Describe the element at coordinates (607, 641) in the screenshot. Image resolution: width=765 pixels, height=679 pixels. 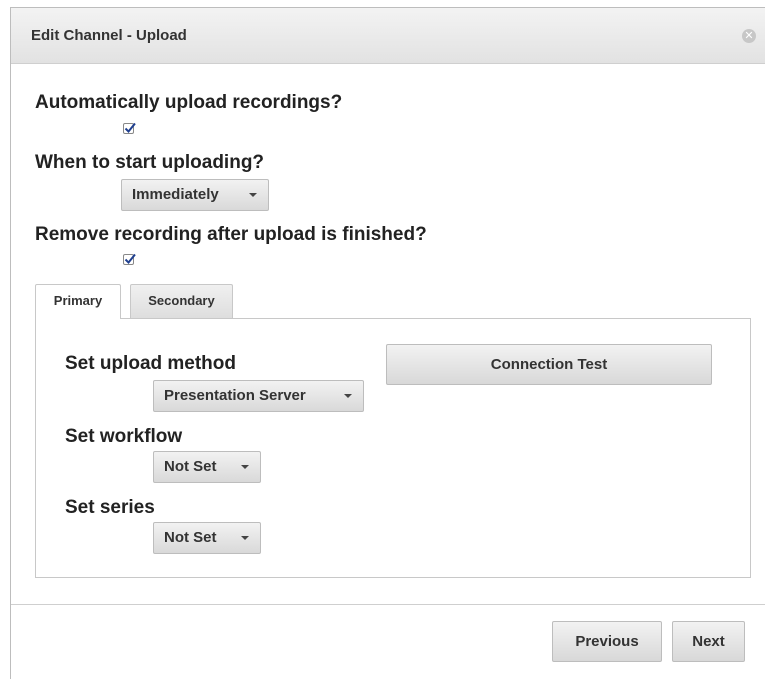
I see `previous-button: Previous` at that location.